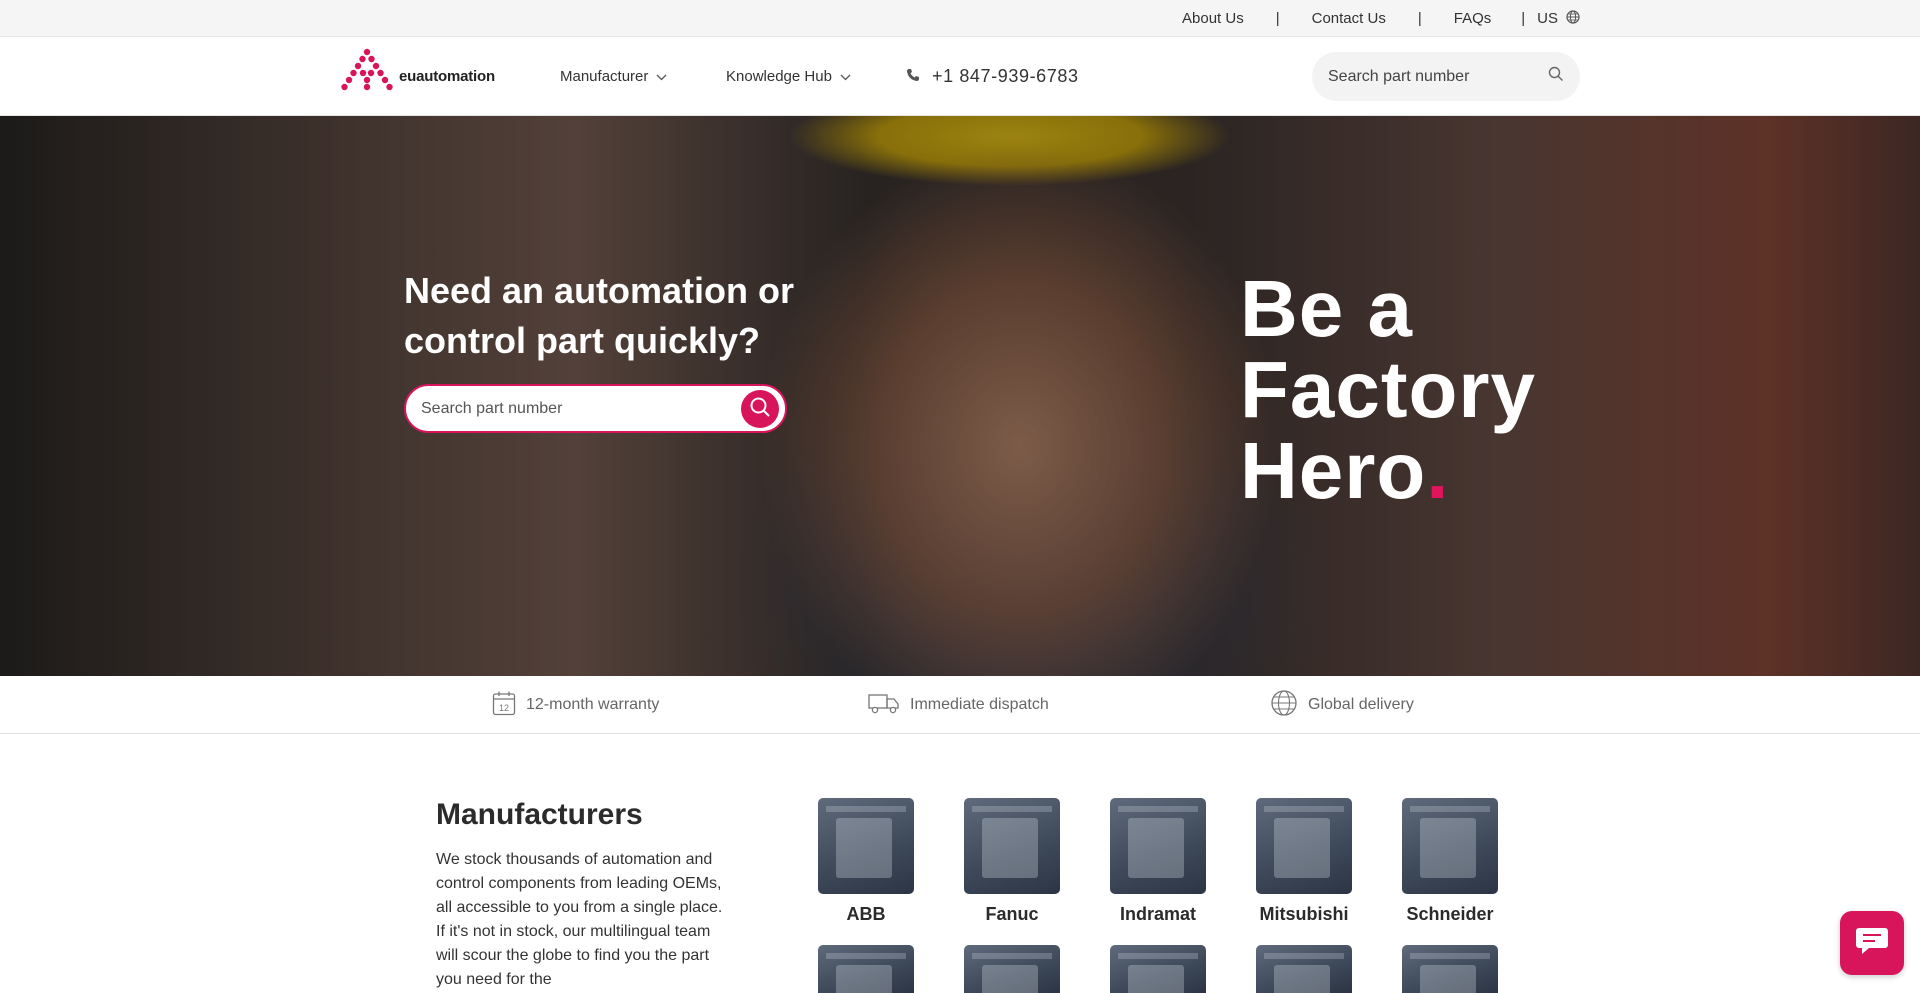  I want to click on brand-name: Schneider, so click(1450, 914).